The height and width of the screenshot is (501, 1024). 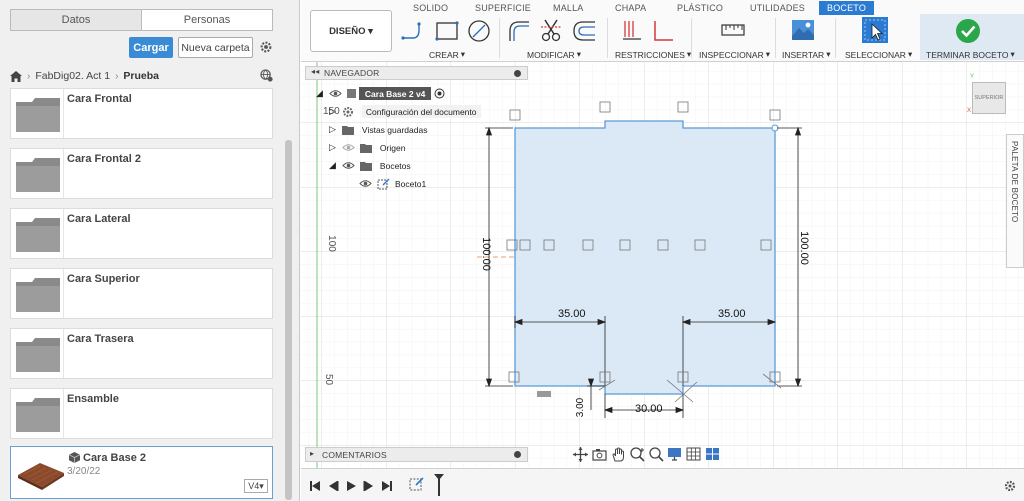 What do you see at coordinates (733, 30) in the screenshot?
I see `measure-icon` at bounding box center [733, 30].